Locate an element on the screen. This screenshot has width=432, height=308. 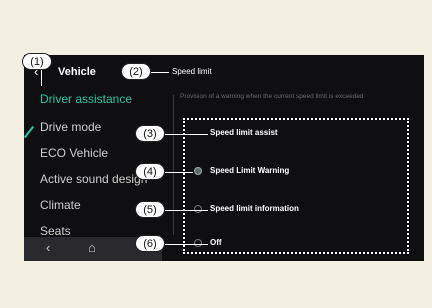
callout-2-leader is located at coordinates (160, 72).